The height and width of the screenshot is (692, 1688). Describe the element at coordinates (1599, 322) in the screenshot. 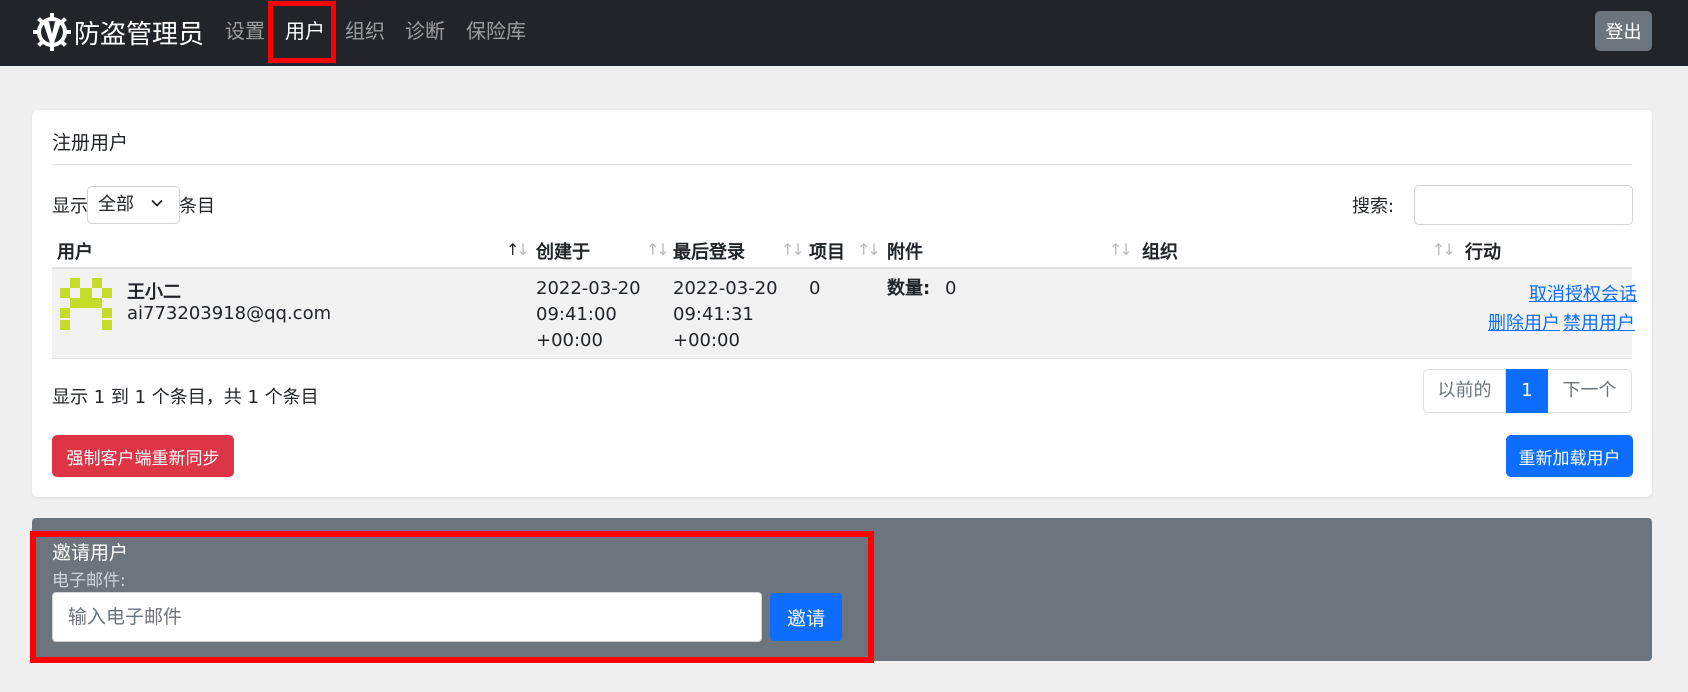

I see `disable-user-link: 禁用用户` at that location.